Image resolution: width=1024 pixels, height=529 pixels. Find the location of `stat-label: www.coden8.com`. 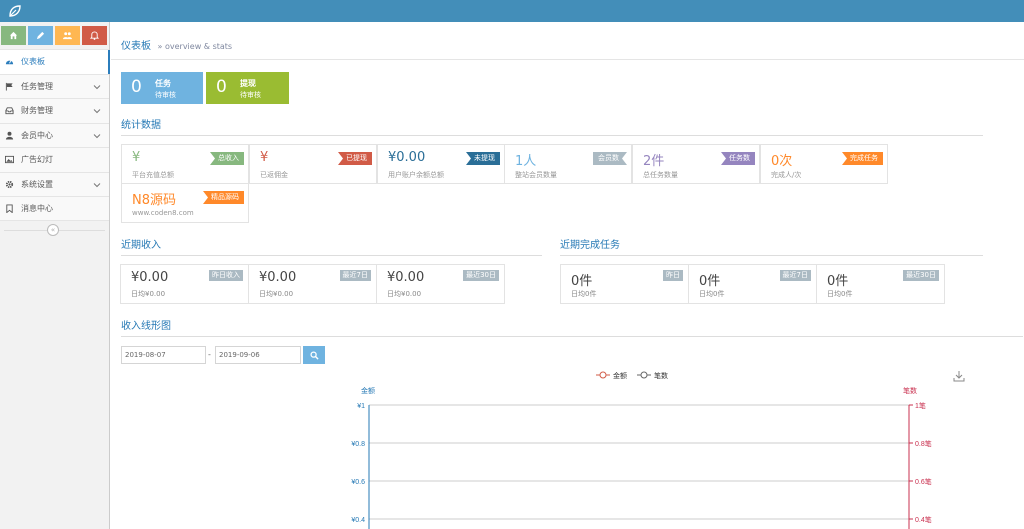

stat-label: www.coden8.com is located at coordinates (163, 213).